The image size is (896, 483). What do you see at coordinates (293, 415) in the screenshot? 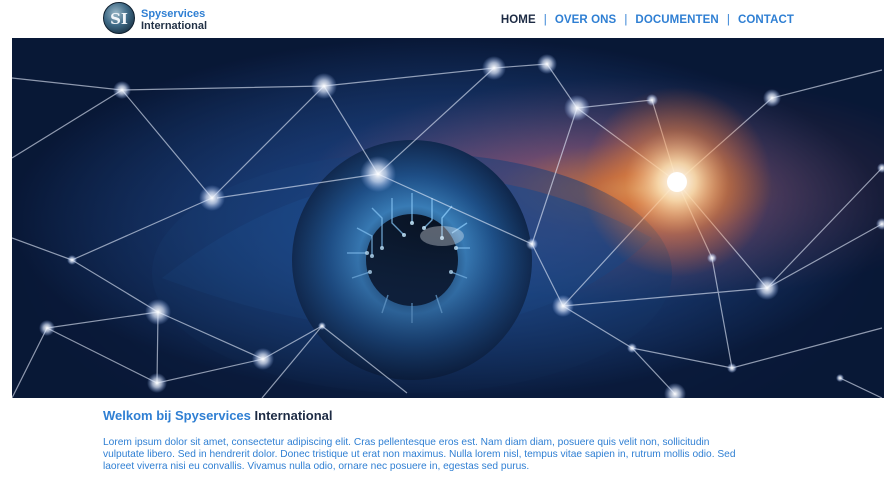
I see `title-part2: International` at bounding box center [293, 415].